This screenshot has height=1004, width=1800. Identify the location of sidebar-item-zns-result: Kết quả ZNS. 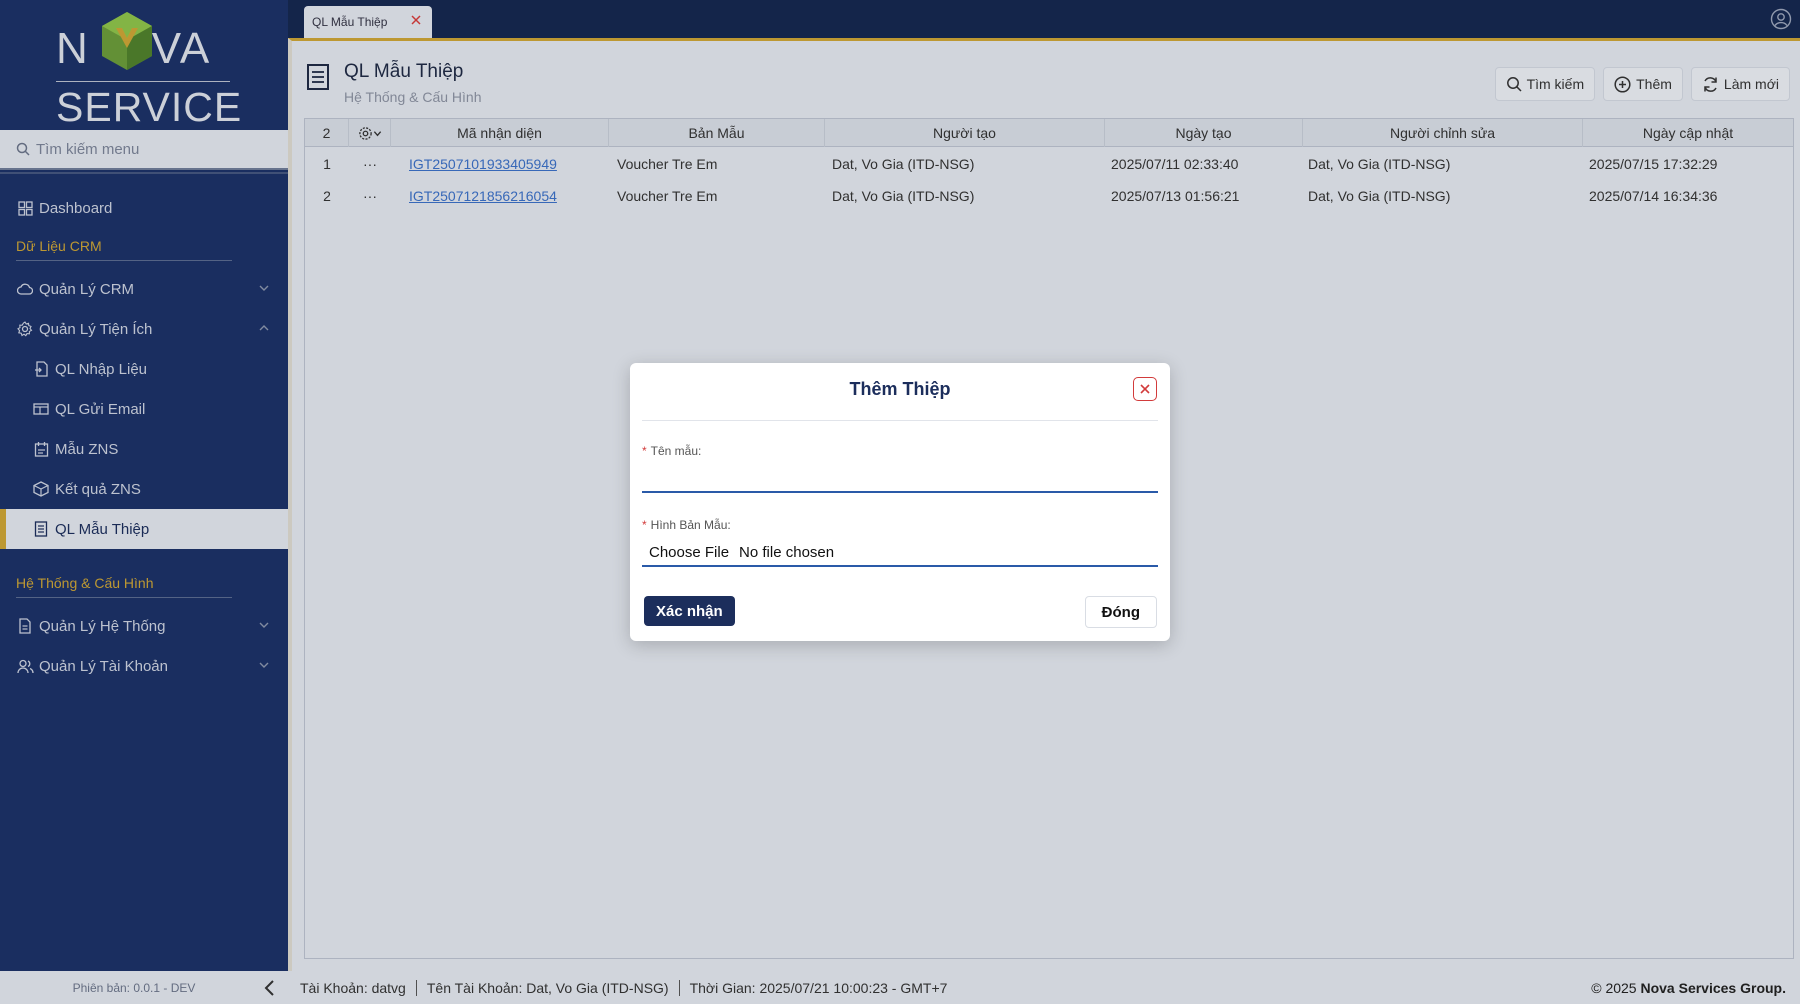
(144, 489).